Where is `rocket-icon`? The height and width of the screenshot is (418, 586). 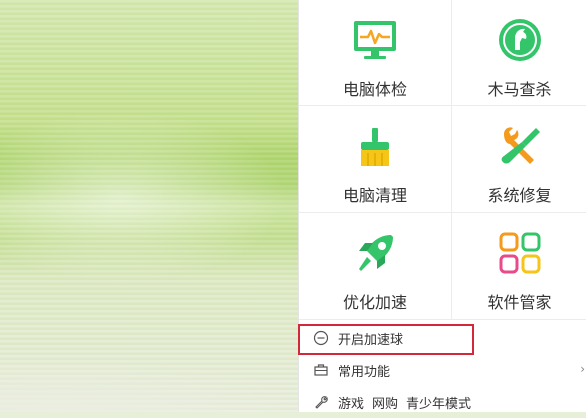 rocket-icon is located at coordinates (376, 253).